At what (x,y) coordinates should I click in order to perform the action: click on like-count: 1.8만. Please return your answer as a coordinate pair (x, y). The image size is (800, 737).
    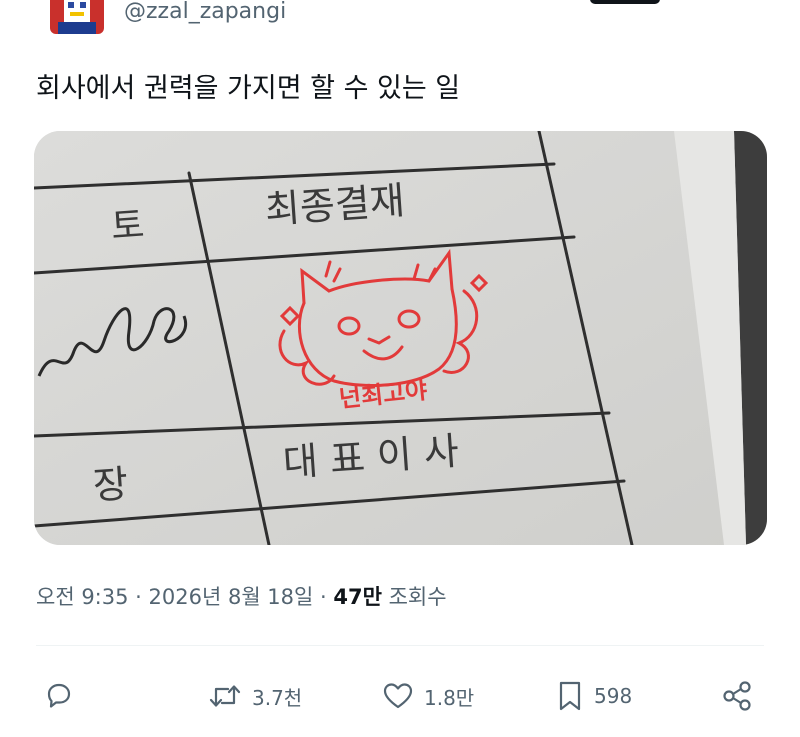
    Looking at the image, I should click on (449, 697).